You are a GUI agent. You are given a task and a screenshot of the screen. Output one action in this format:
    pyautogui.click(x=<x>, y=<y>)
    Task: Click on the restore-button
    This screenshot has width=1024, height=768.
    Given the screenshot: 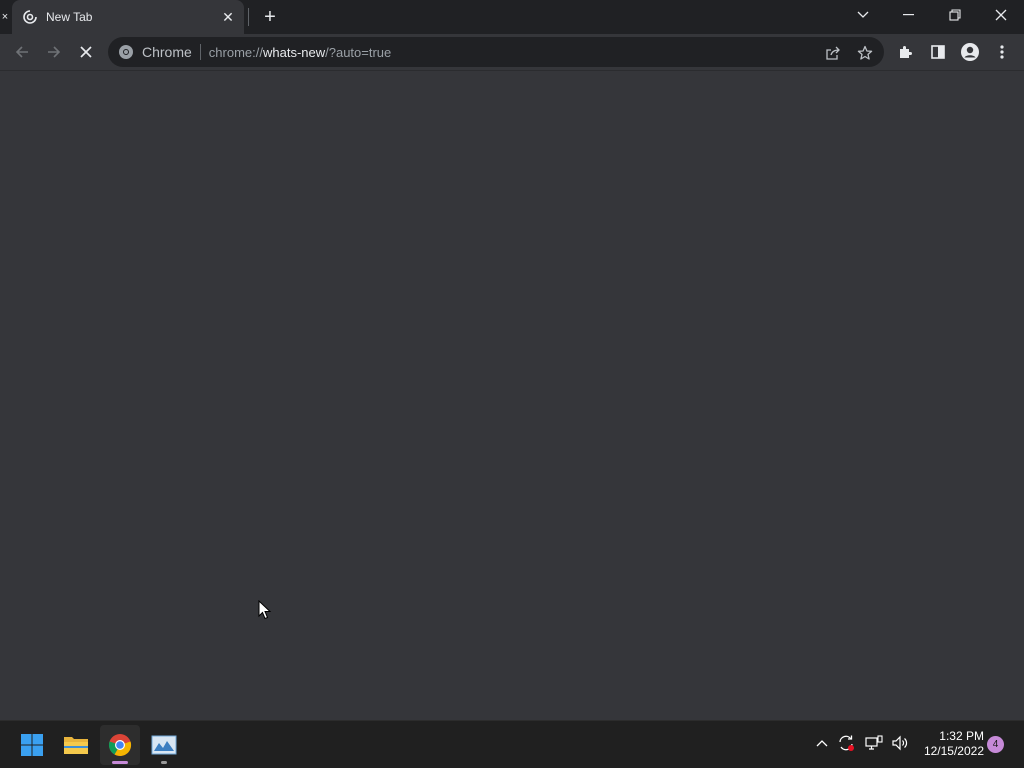 What is the action you would take?
    pyautogui.click(x=955, y=15)
    